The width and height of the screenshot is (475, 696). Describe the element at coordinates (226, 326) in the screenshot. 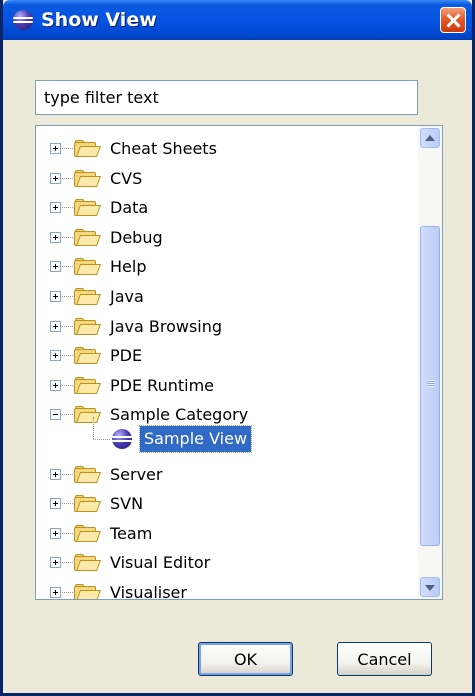

I see `tree-item-java-browsing: Java Browsing` at that location.